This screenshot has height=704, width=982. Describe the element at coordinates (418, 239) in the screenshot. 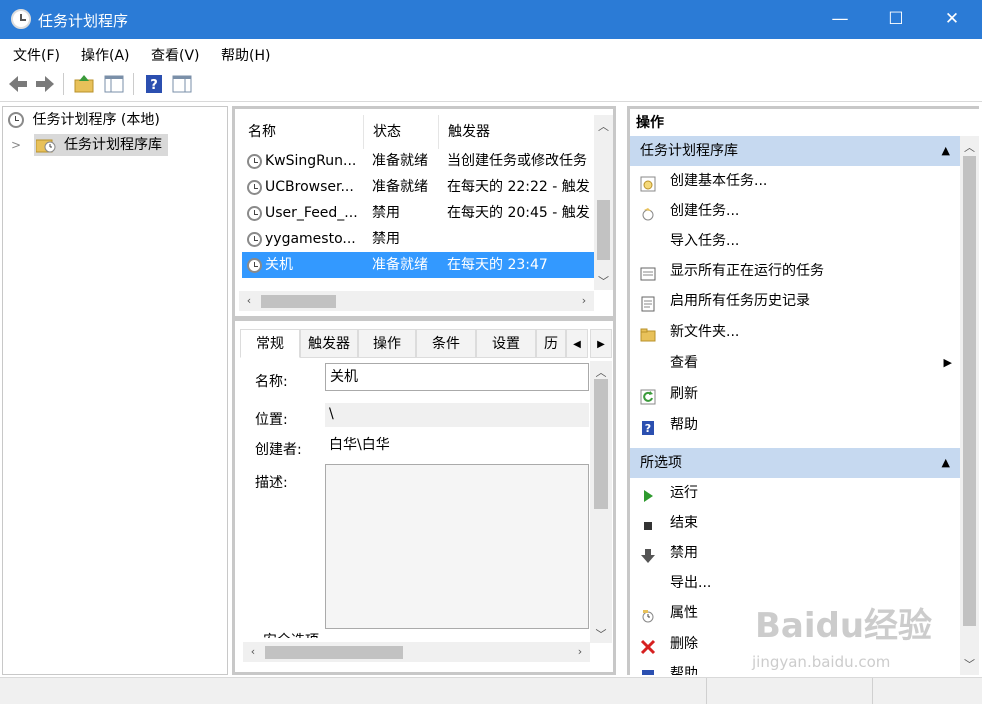

I see `task-row: yygamesto... 禁用` at that location.